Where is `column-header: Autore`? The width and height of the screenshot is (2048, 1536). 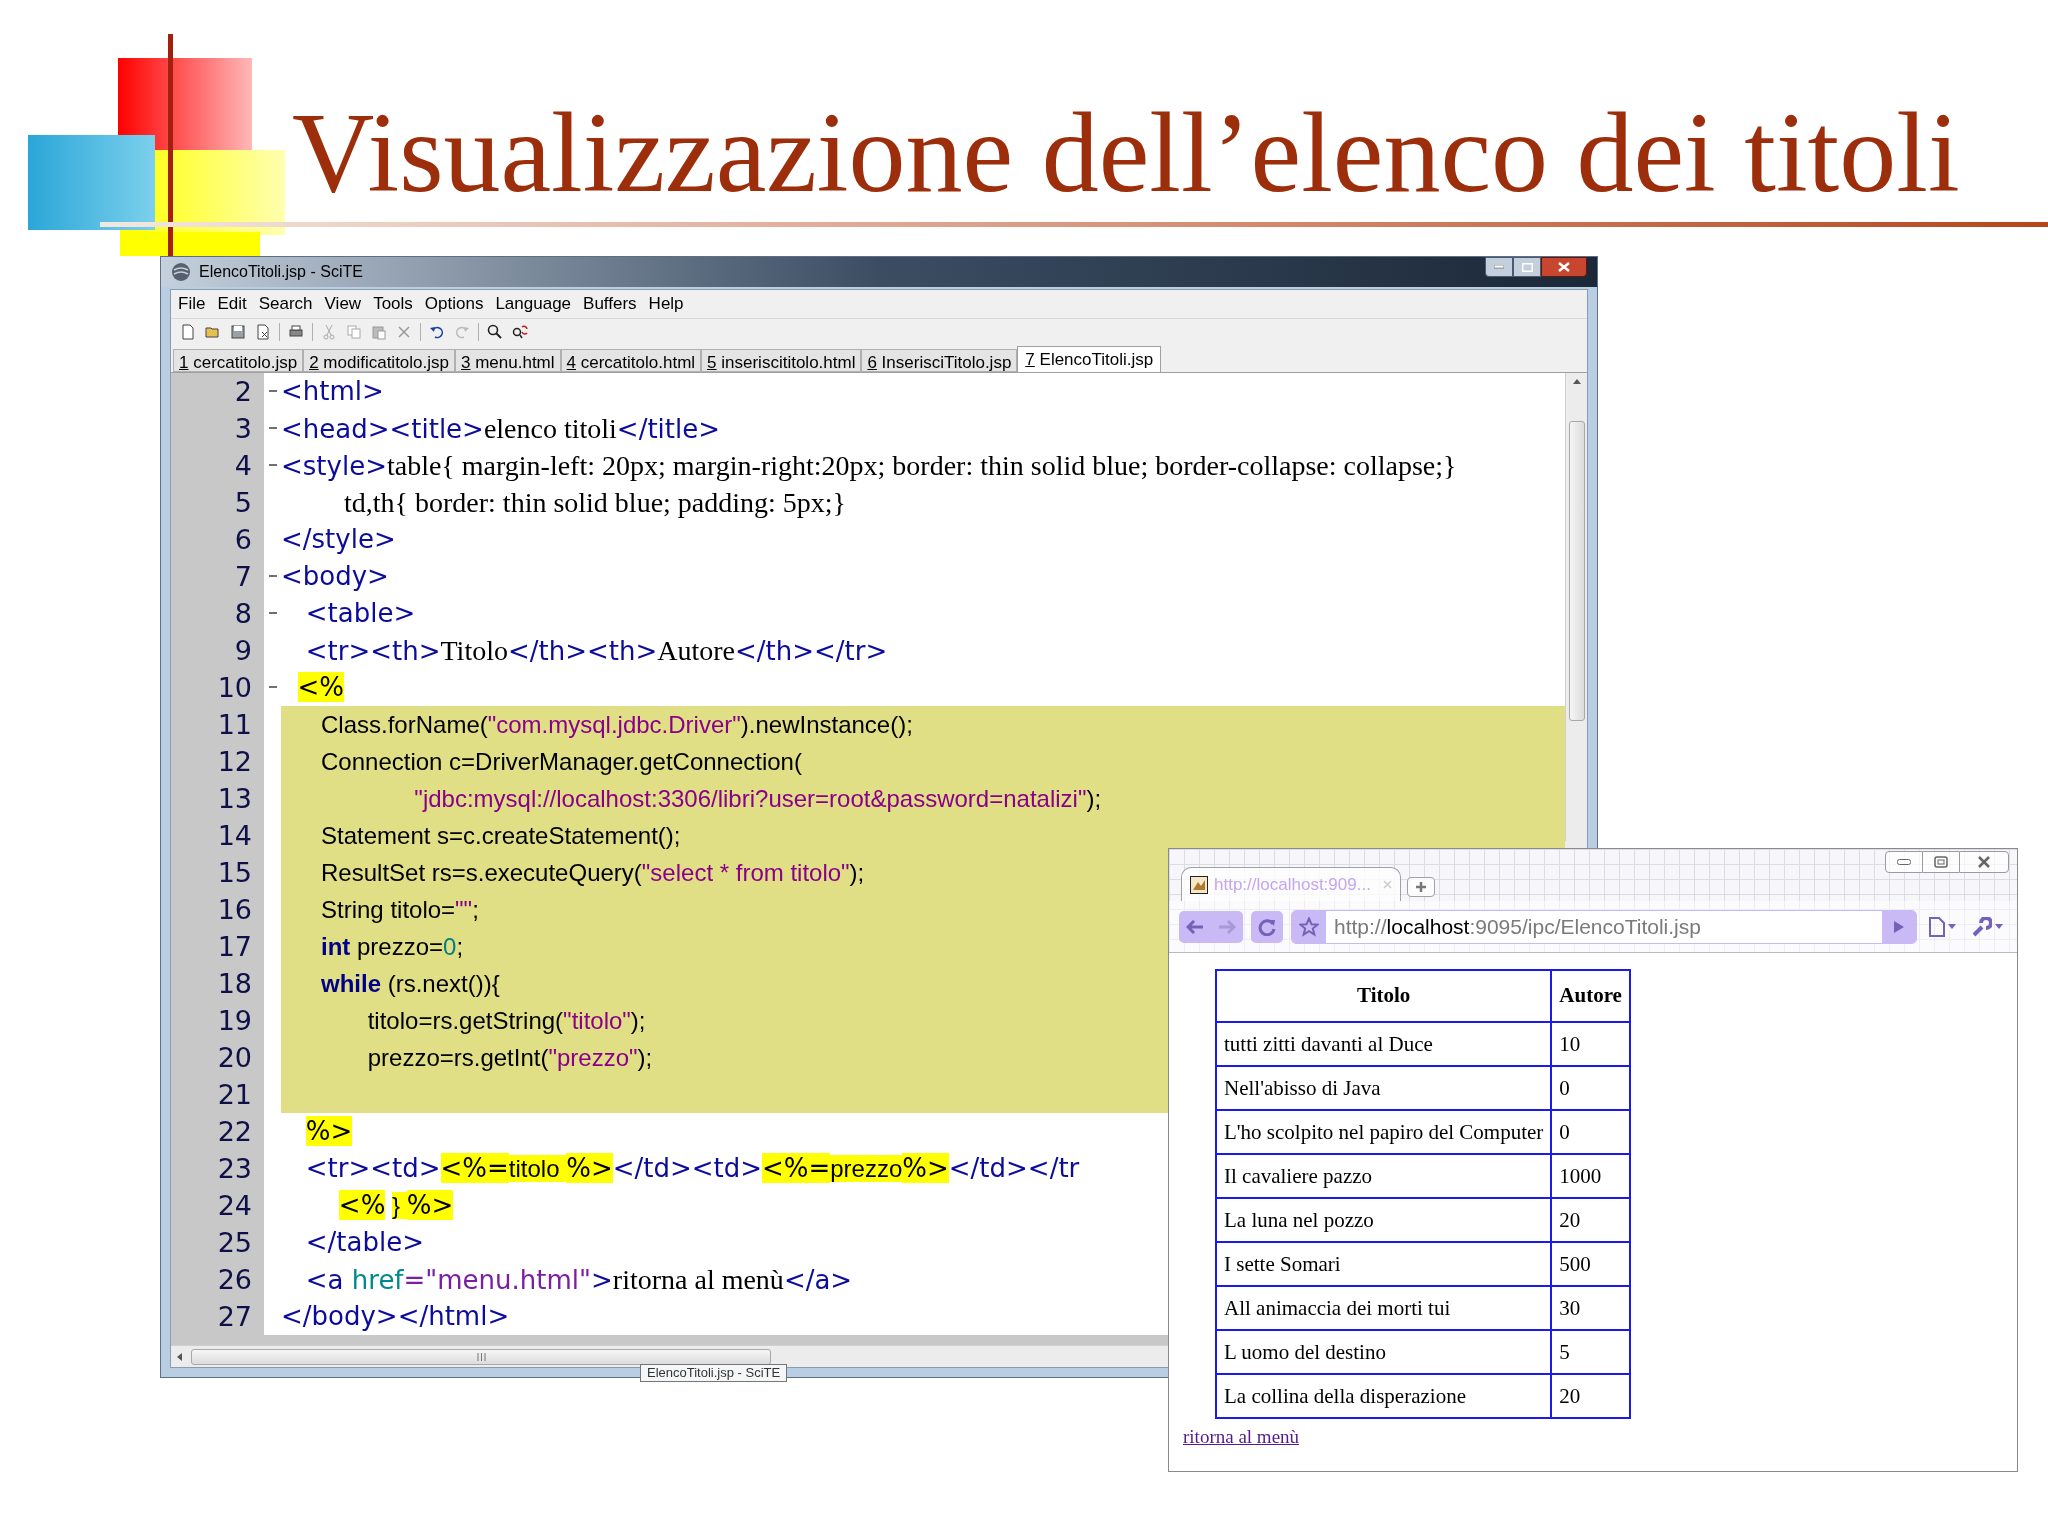
column-header: Autore is located at coordinates (1590, 996).